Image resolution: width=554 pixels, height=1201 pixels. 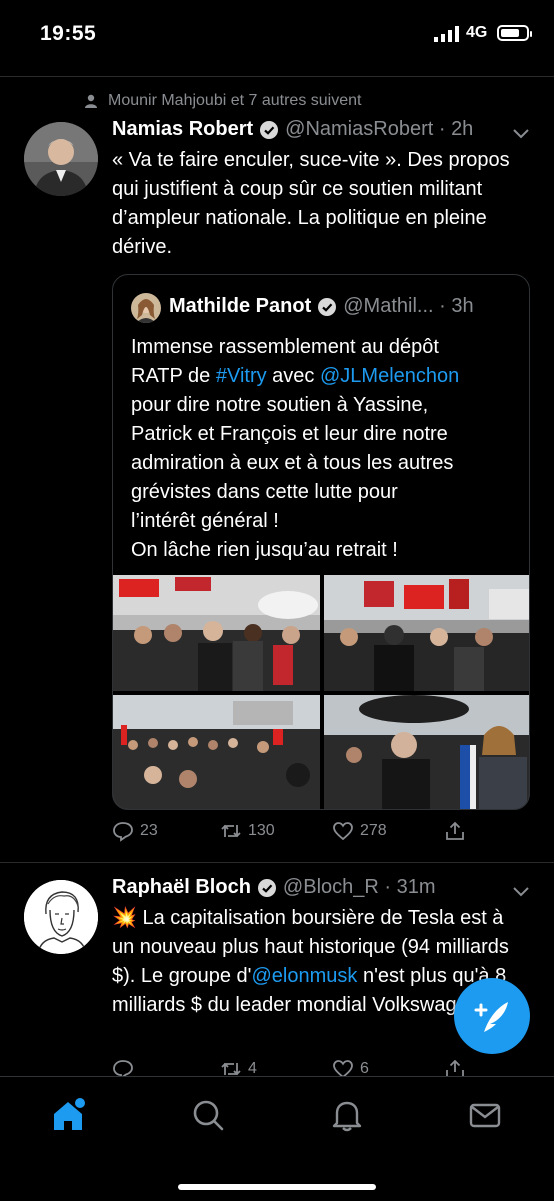 What do you see at coordinates (277, 1138) in the screenshot?
I see `tab-bar` at bounding box center [277, 1138].